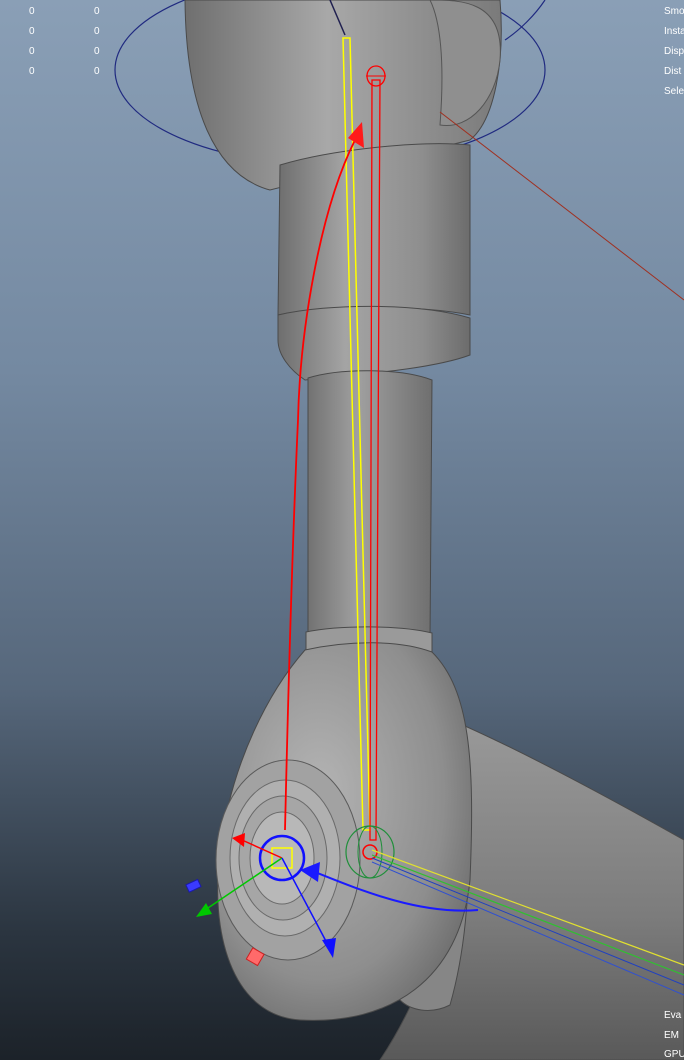 The image size is (684, 1060). Describe the element at coordinates (204, 910) in the screenshot. I see `move-y-arrow-head` at that location.